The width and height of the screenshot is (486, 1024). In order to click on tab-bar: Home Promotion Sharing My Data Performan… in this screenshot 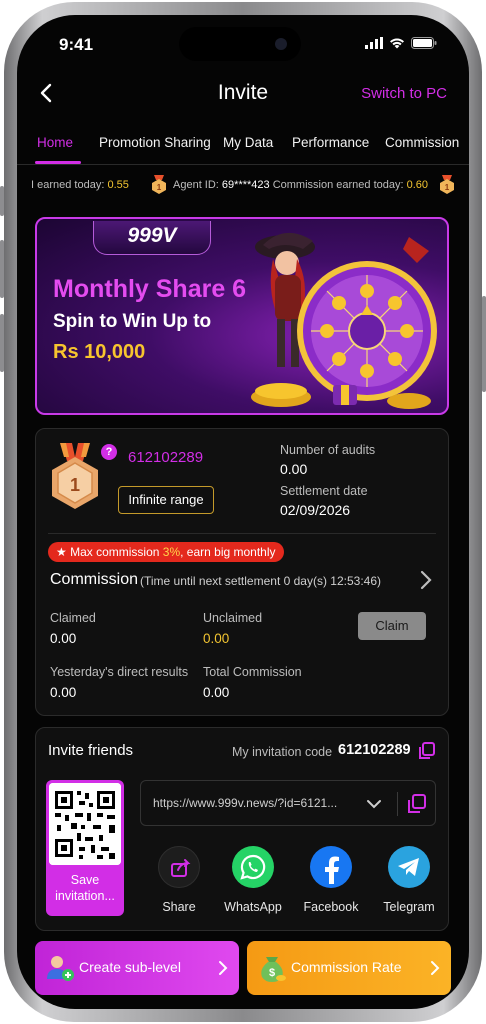, I will do `click(243, 147)`.